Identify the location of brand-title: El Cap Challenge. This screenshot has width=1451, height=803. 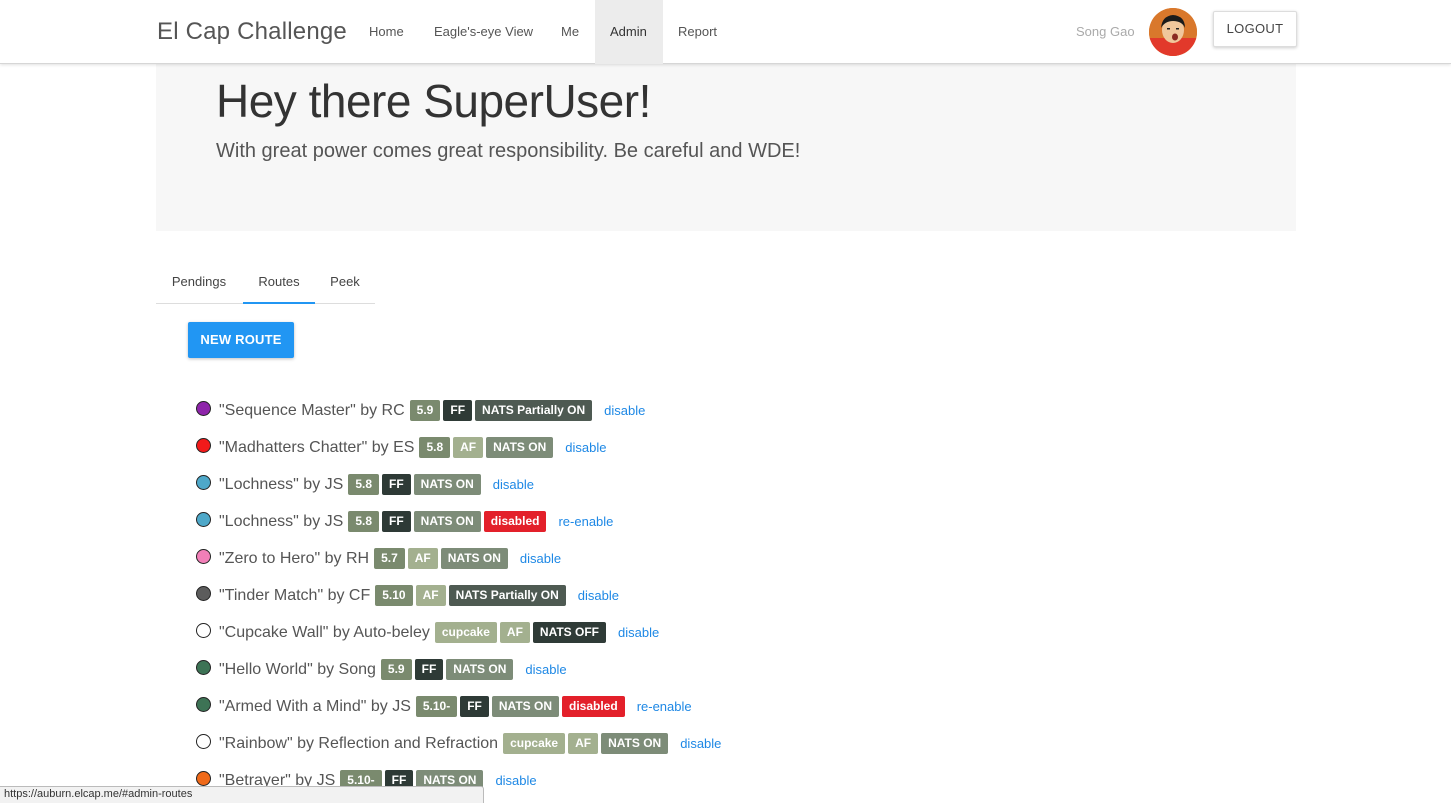
(252, 32).